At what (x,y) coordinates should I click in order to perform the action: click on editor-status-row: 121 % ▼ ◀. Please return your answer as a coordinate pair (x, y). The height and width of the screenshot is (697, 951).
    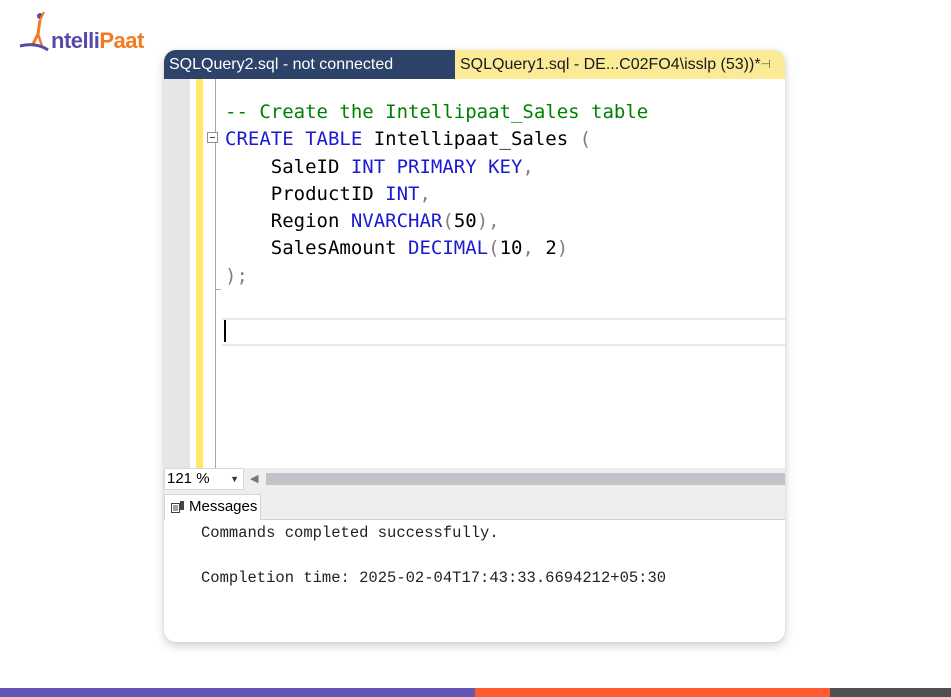
    Looking at the image, I should click on (474, 479).